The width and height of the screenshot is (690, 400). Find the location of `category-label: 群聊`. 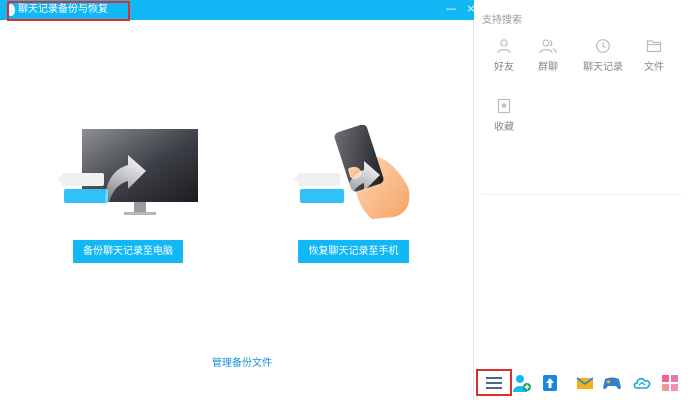

category-label: 群聊 is located at coordinates (548, 67).